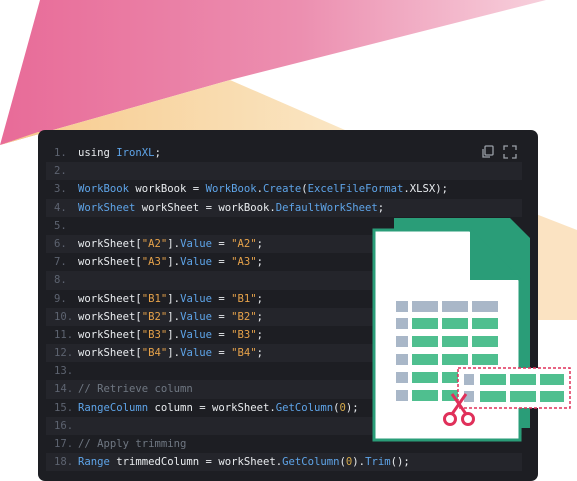 Image resolution: width=577 pixels, height=481 pixels. What do you see at coordinates (60, 280) in the screenshot?
I see `line-number: 8.` at bounding box center [60, 280].